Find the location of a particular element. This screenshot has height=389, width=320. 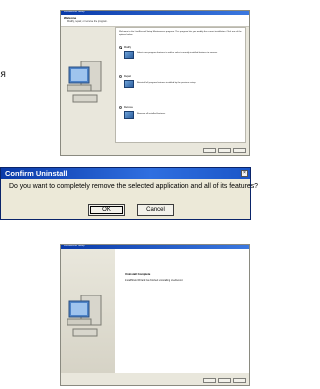

dialog-title-bar: Confirm Uninstall × is located at coordinates (125, 173).